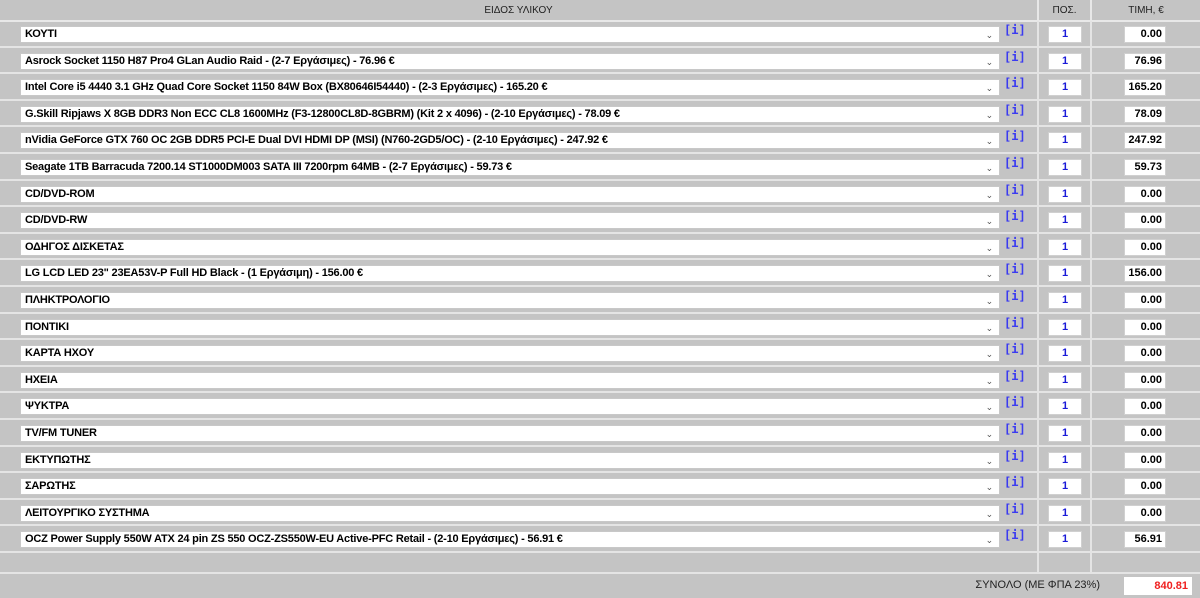  I want to click on item-select: ΠΛΗΚΤΡΟΛΟΓΙΟ ⌄, so click(510, 300).